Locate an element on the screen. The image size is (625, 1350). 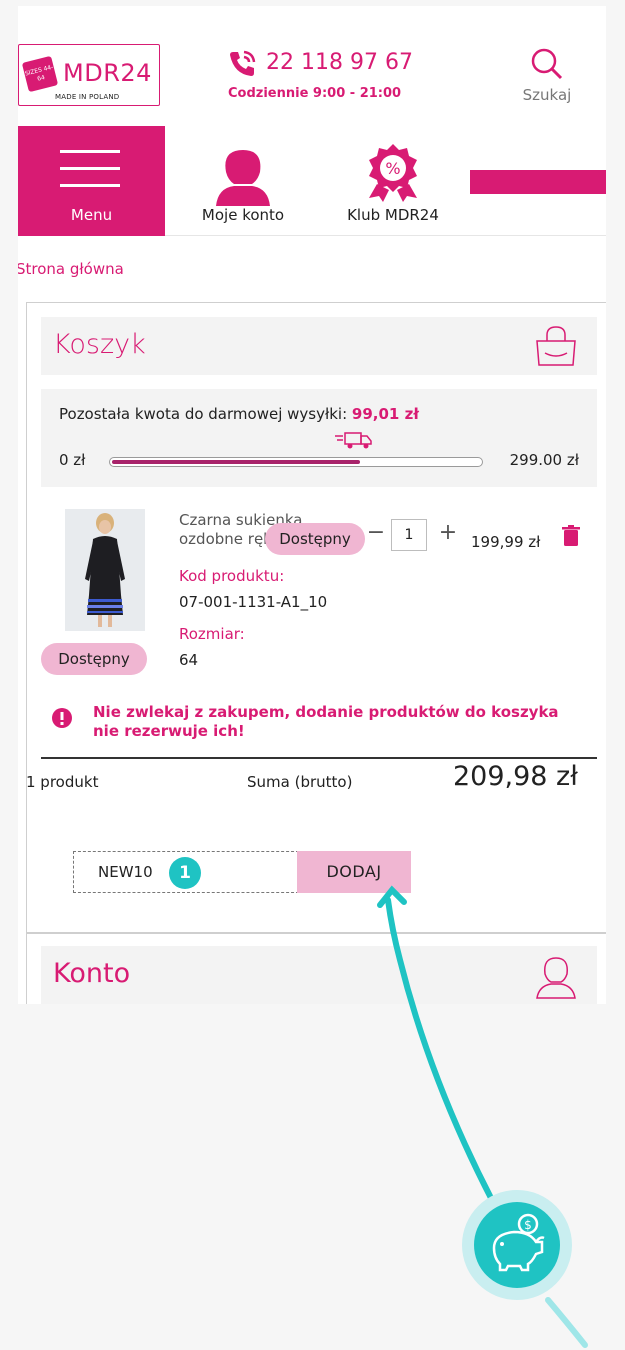
savings-button: $ is located at coordinates (517, 1245).